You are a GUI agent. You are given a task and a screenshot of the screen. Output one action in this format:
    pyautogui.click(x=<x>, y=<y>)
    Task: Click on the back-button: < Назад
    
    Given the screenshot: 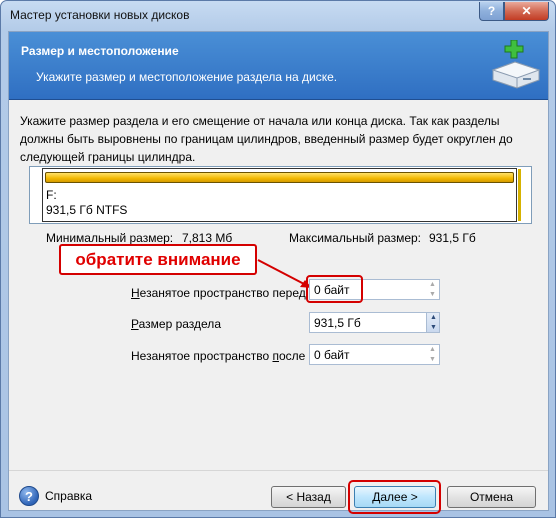 What is the action you would take?
    pyautogui.click(x=308, y=497)
    